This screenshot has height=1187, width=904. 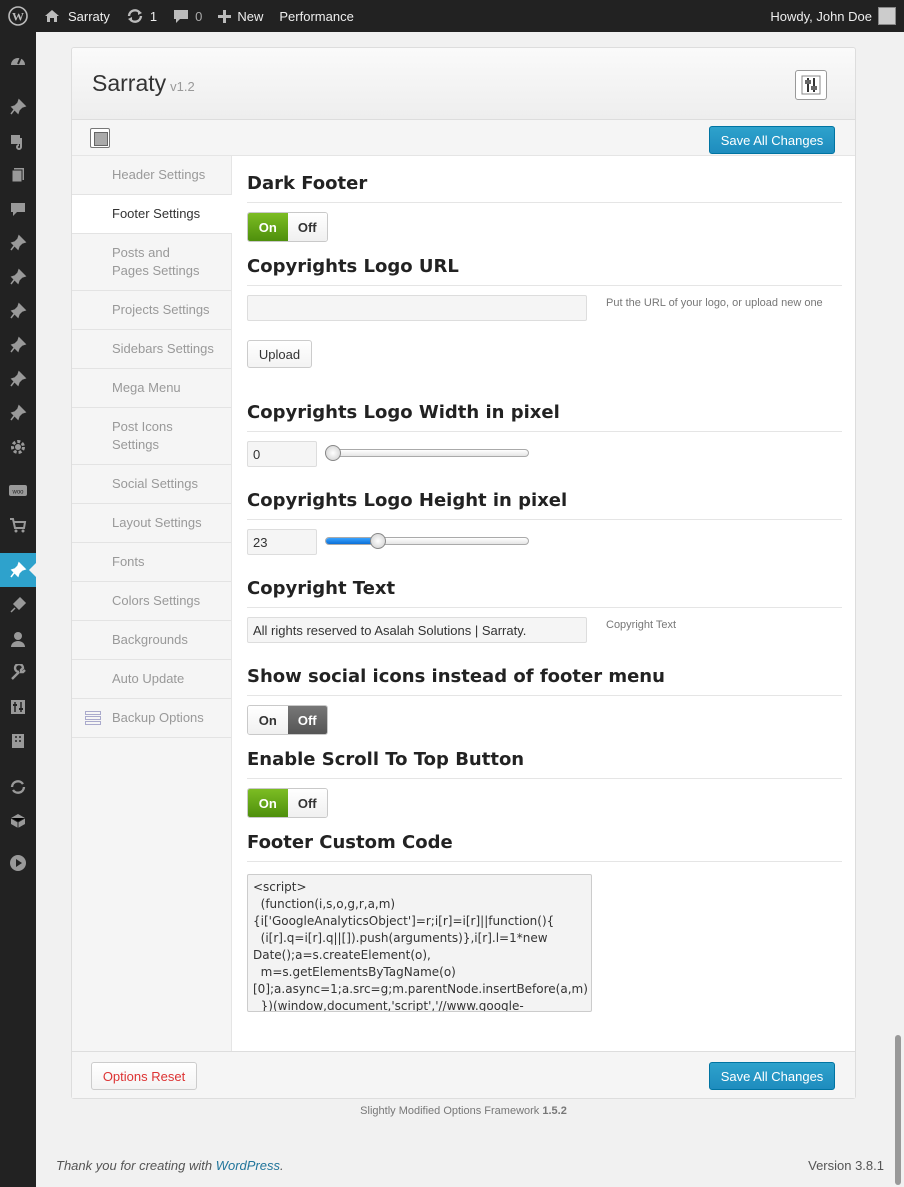 I want to click on cube-icon, so click(x=18, y=821).